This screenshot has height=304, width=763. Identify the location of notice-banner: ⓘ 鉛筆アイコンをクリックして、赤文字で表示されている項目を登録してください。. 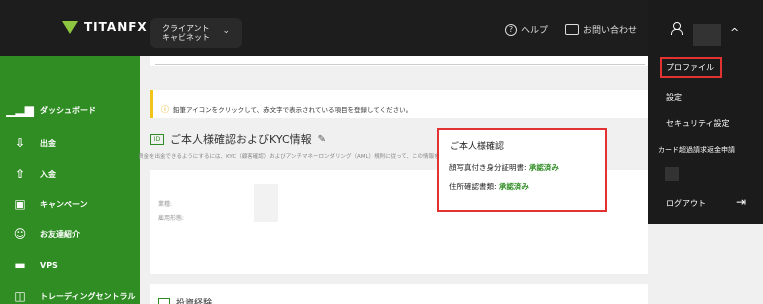
(399, 104).